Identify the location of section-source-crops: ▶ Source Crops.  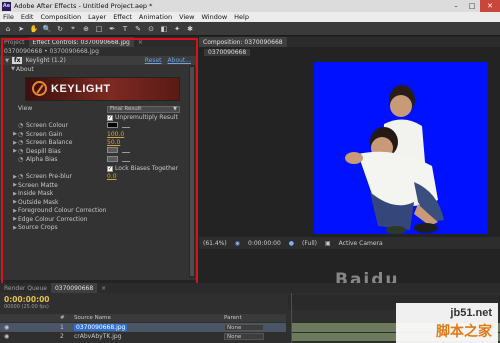
(98, 228).